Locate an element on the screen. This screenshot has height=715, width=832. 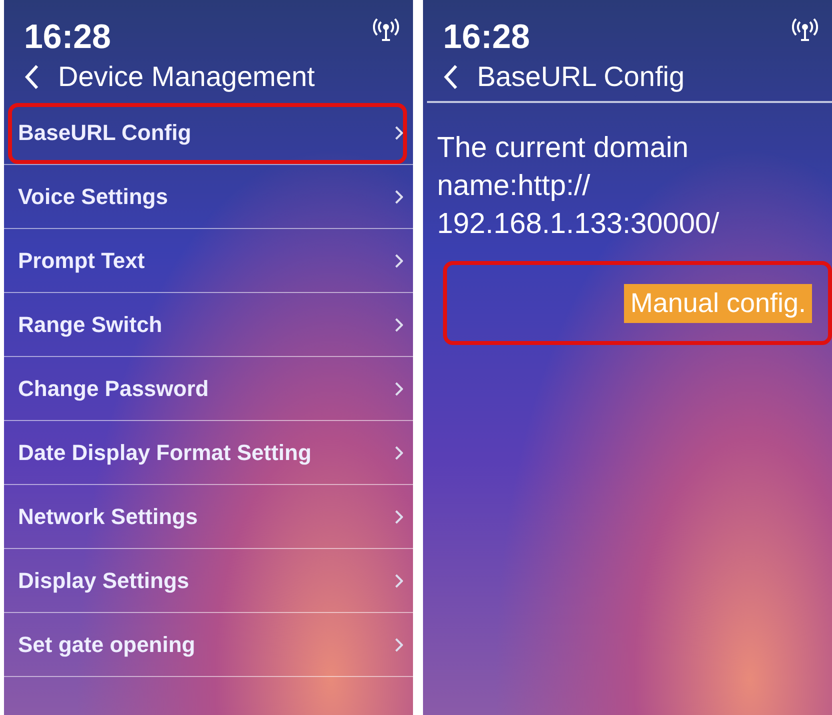
menu-item: Date Display Format Setting is located at coordinates (208, 453).